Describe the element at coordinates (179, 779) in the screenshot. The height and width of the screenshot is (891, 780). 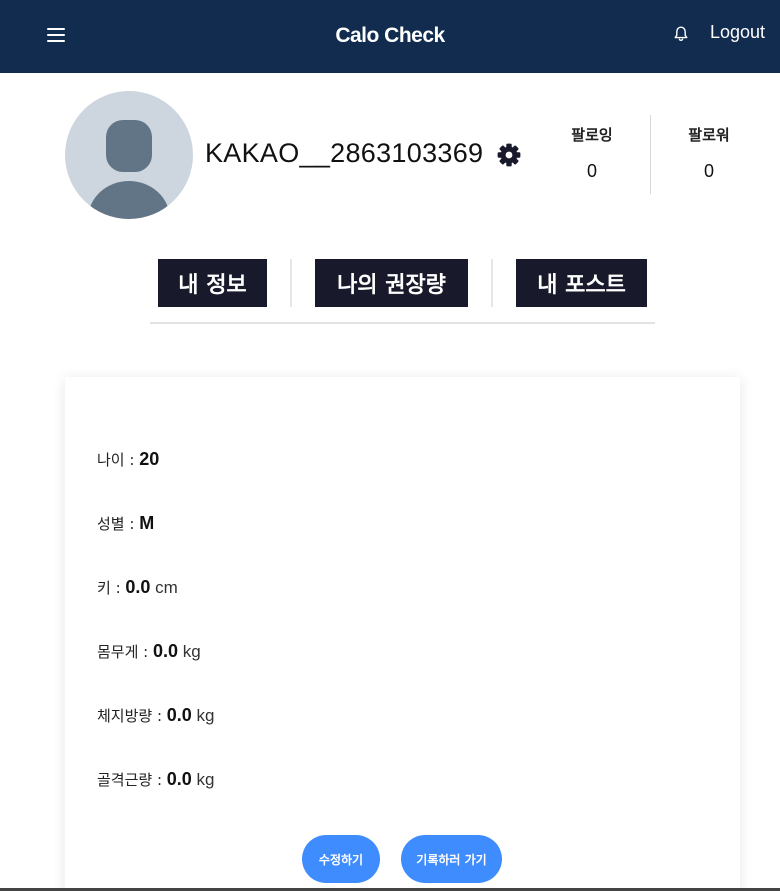
I see `muscle-value: 0.0` at that location.